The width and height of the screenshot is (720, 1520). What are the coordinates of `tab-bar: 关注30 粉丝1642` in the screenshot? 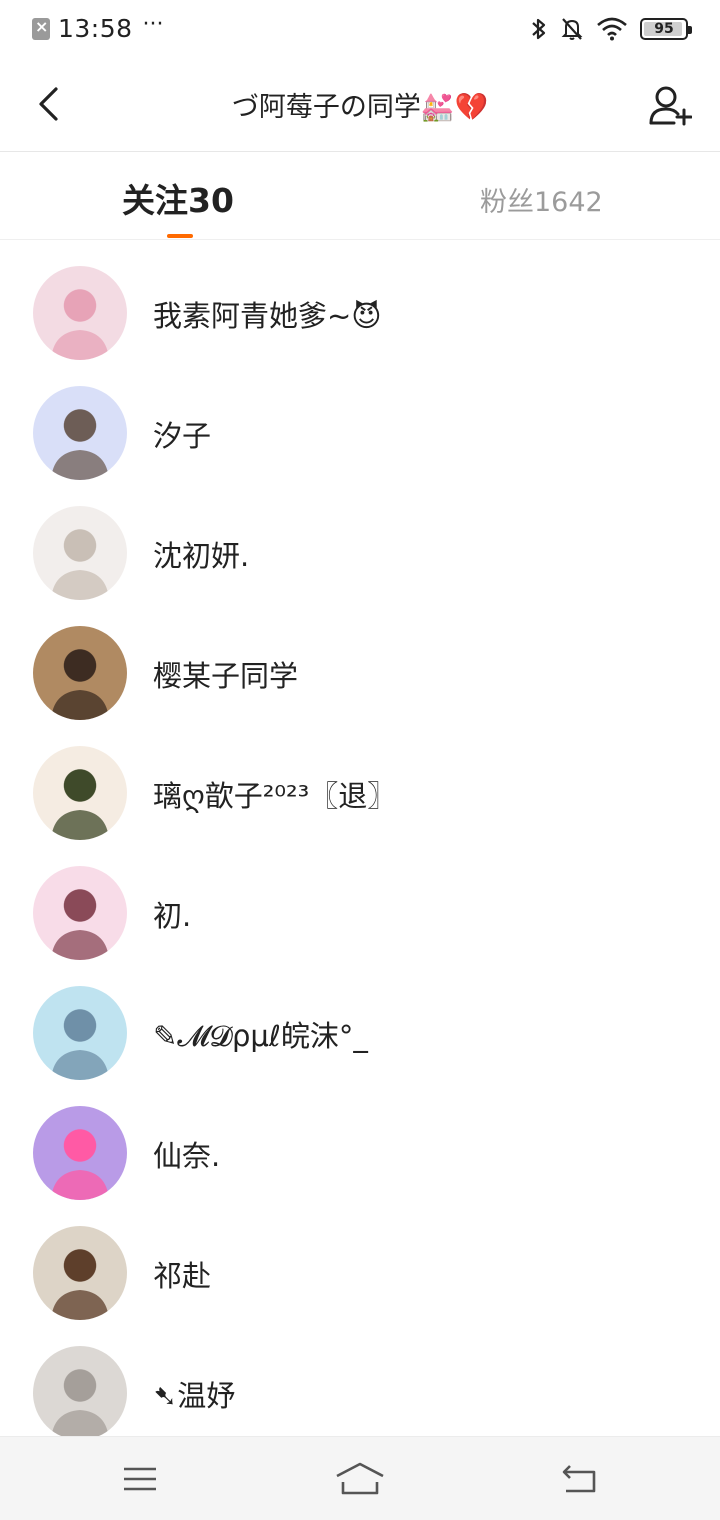 It's located at (360, 196).